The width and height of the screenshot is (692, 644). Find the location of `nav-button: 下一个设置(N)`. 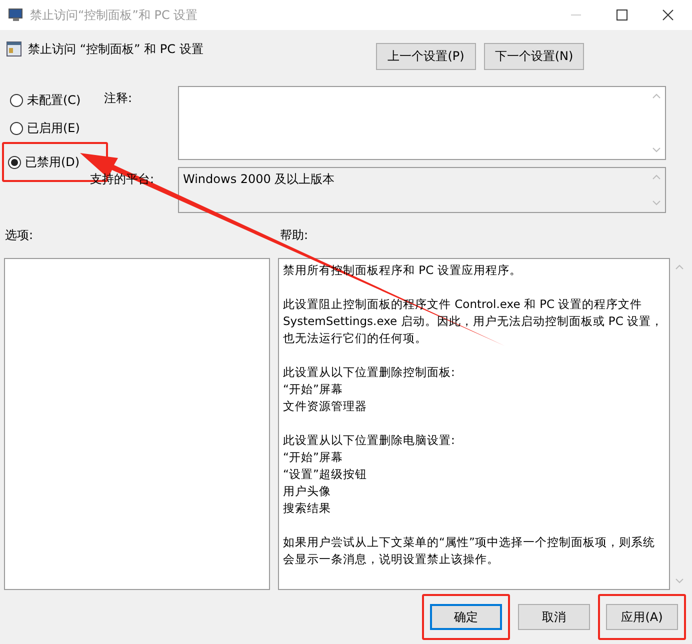

nav-button: 下一个设置(N) is located at coordinates (534, 56).